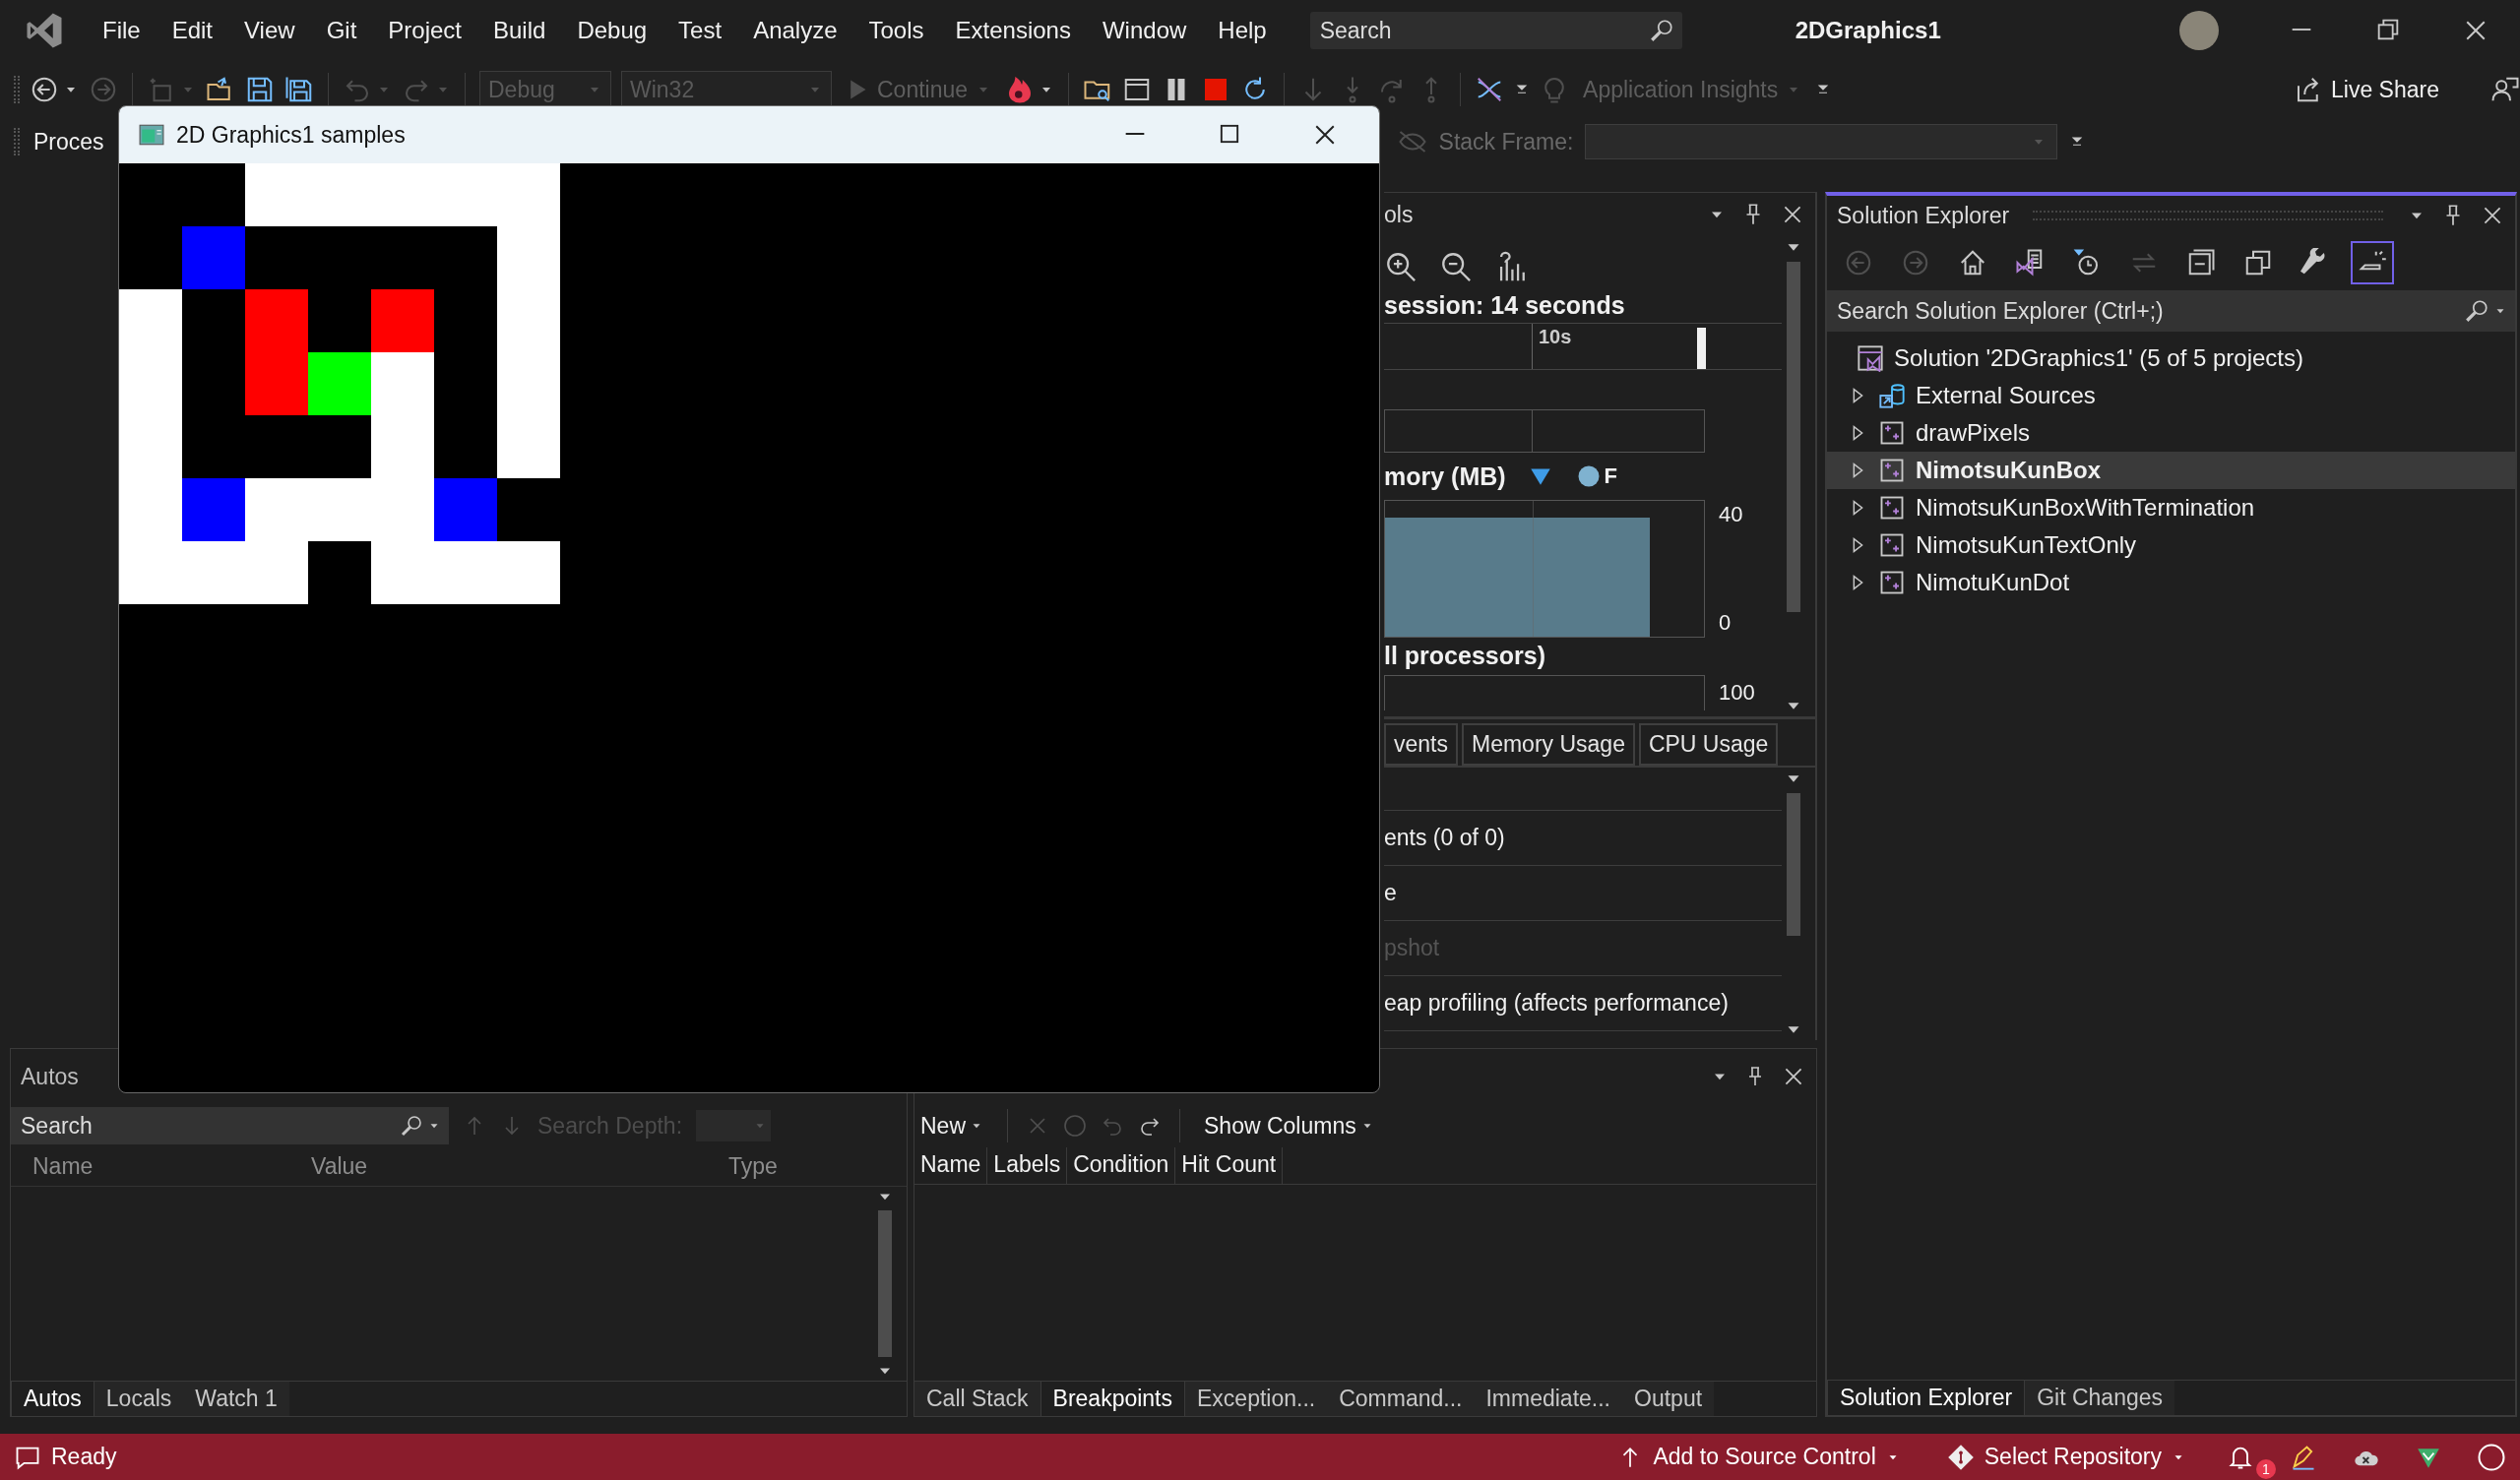 This screenshot has height=1480, width=2520. I want to click on tree-item: External Sources, so click(2171, 395).